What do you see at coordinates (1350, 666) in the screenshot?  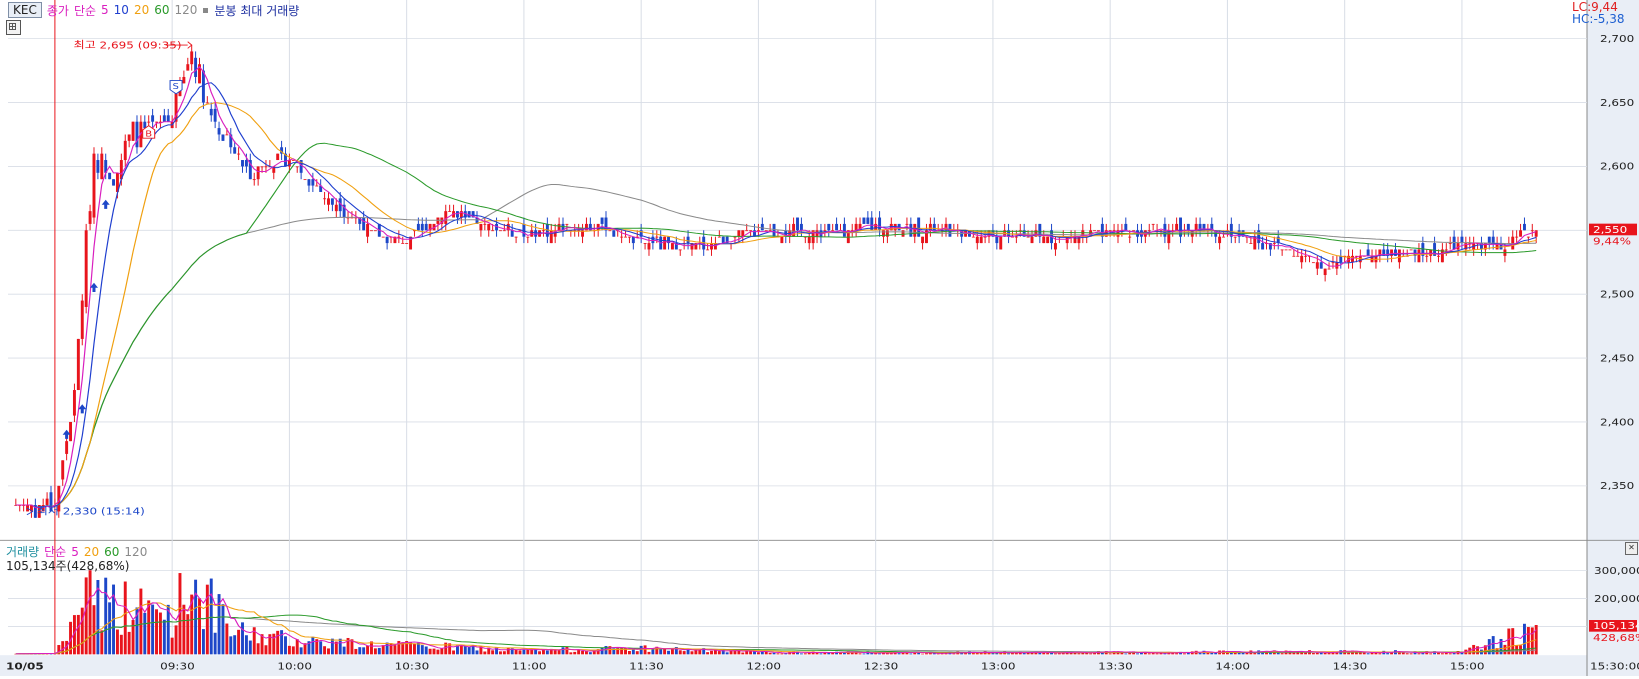 I see `x-tick-label: 14:30` at bounding box center [1350, 666].